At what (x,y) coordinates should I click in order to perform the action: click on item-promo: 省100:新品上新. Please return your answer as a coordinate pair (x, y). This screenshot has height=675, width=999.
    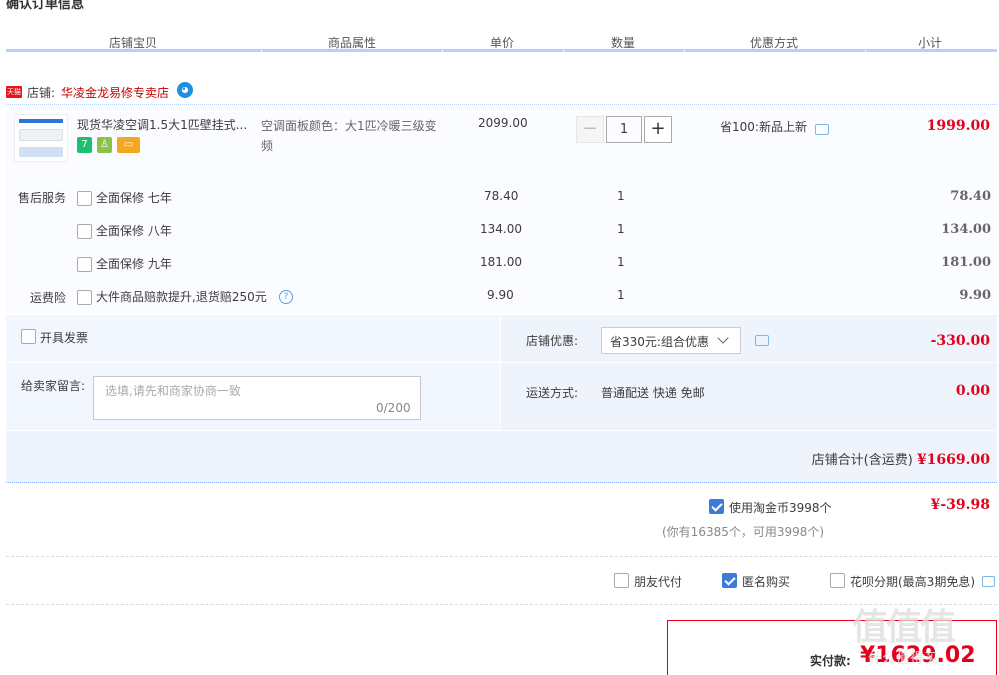
    Looking at the image, I should click on (763, 127).